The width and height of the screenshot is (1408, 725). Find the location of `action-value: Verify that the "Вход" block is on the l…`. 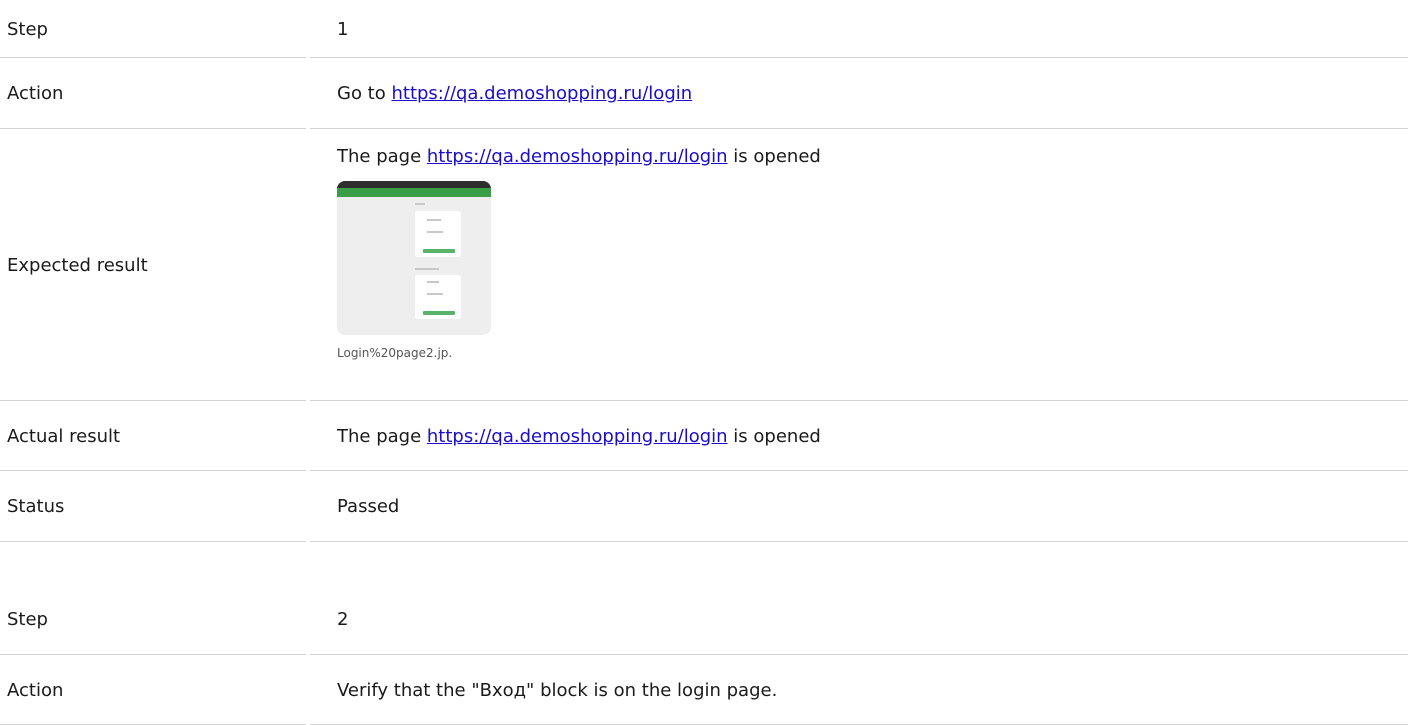

action-value: Verify that the "Вход" block is on the l… is located at coordinates (557, 690).